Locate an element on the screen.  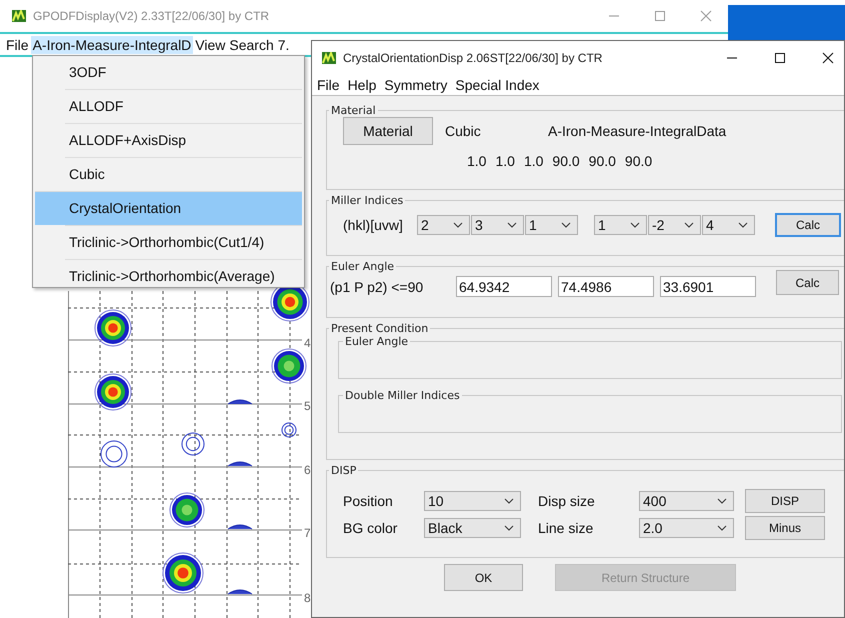
menu-item: View is located at coordinates (210, 45).